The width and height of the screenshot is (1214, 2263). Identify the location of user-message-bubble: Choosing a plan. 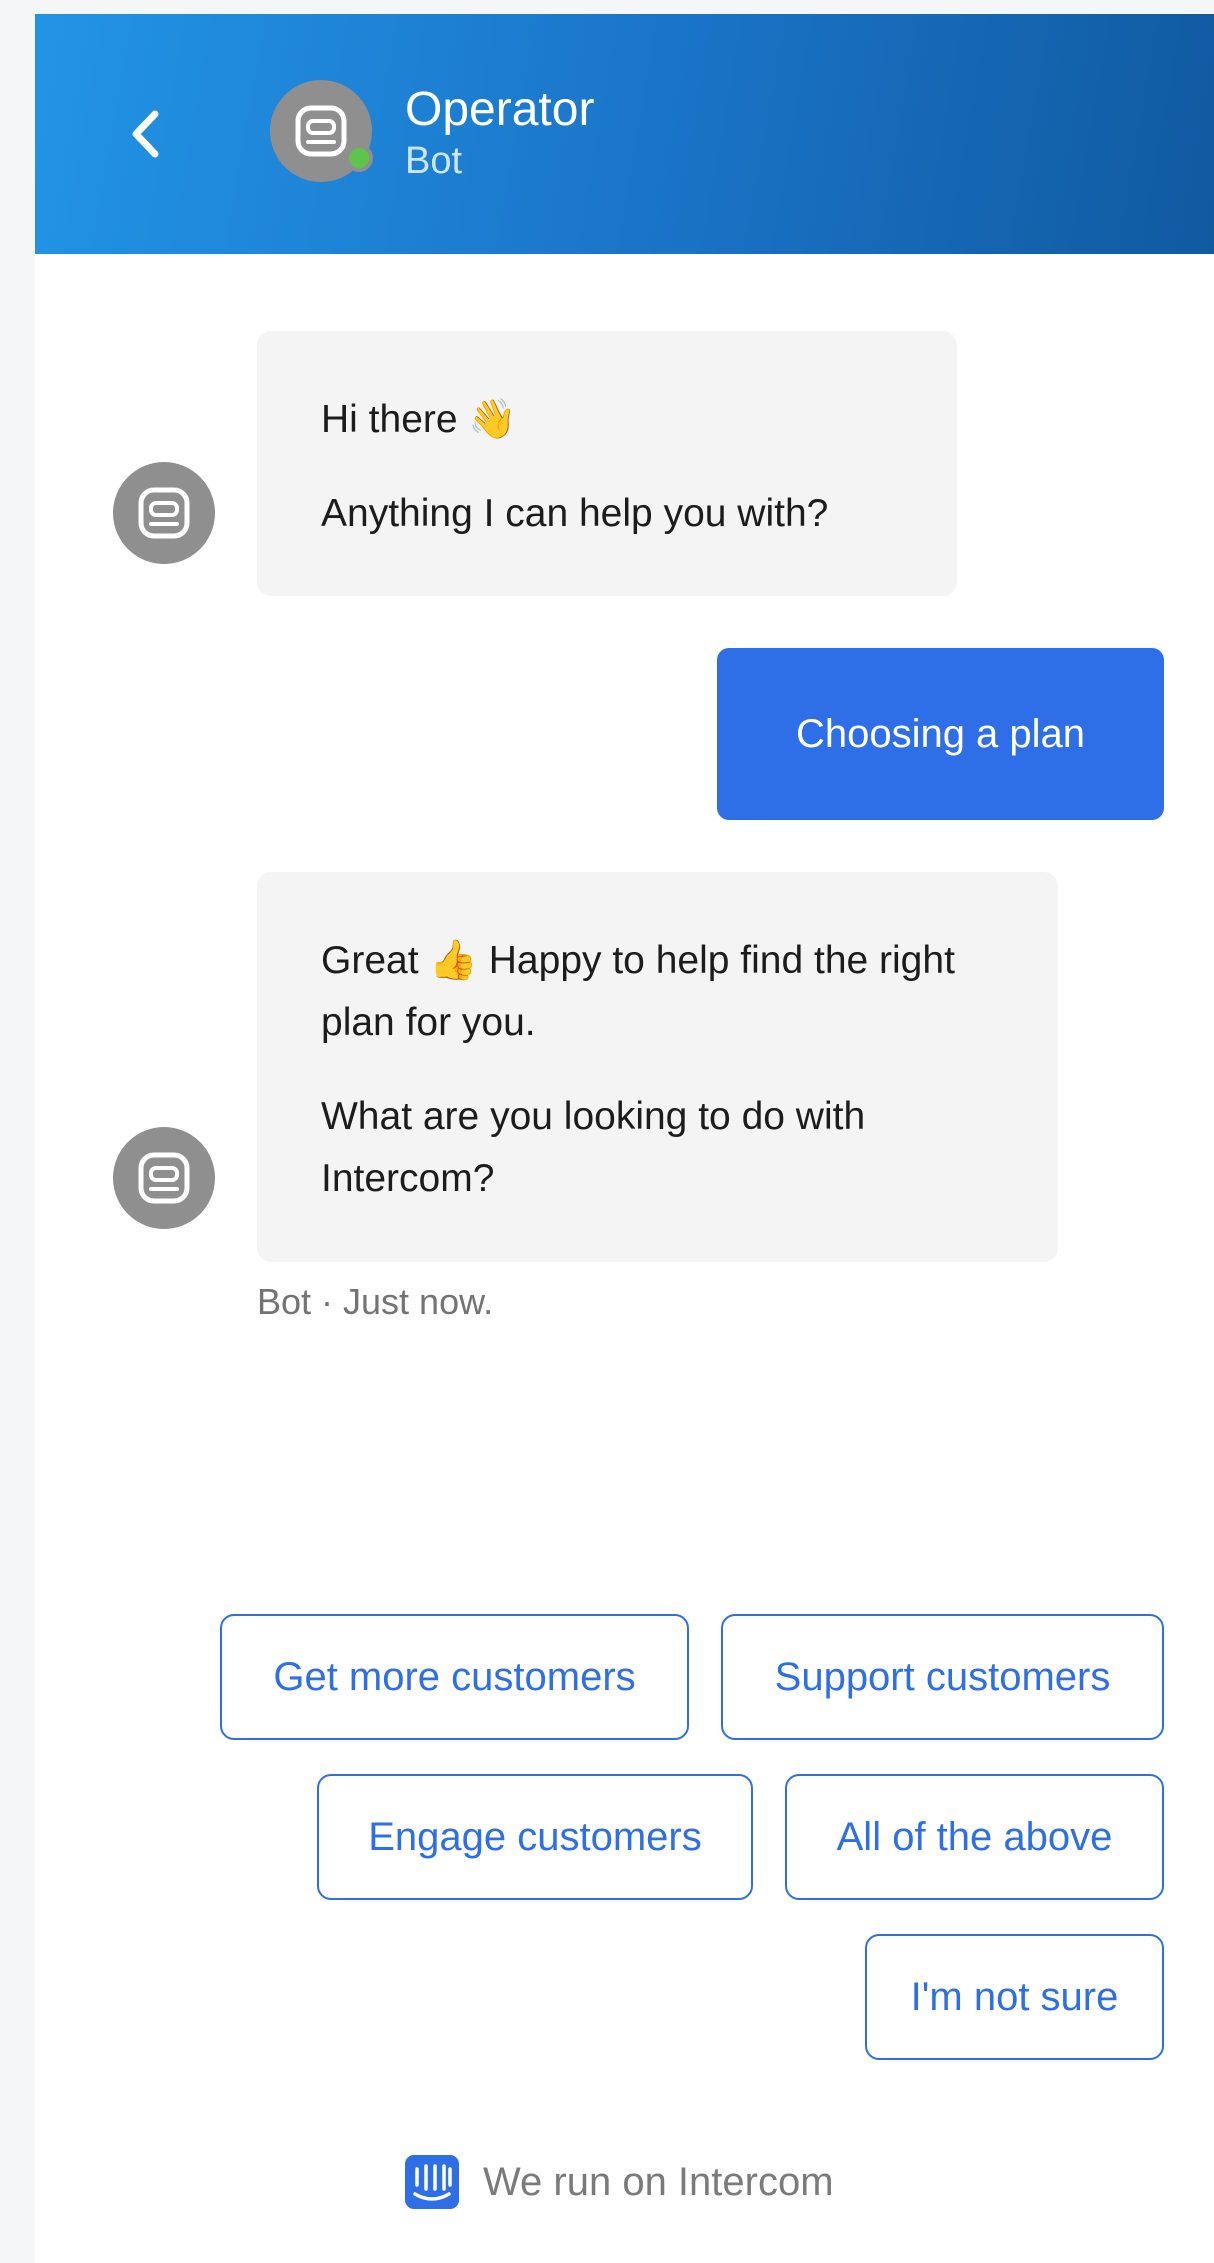
(940, 734).